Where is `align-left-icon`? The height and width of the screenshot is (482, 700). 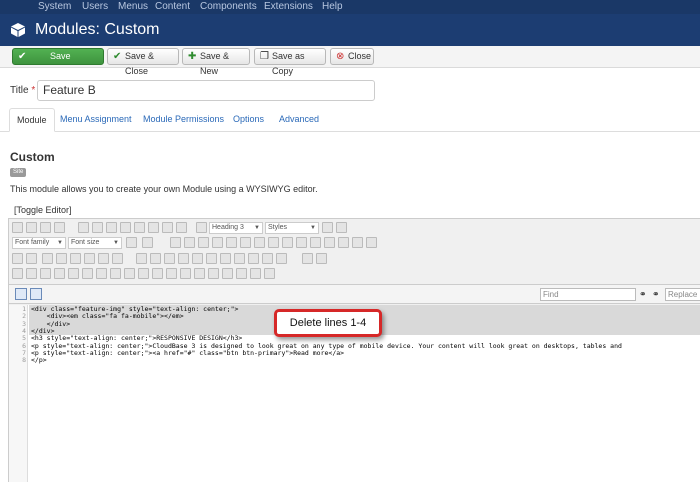 align-left-icon is located at coordinates (139, 227).